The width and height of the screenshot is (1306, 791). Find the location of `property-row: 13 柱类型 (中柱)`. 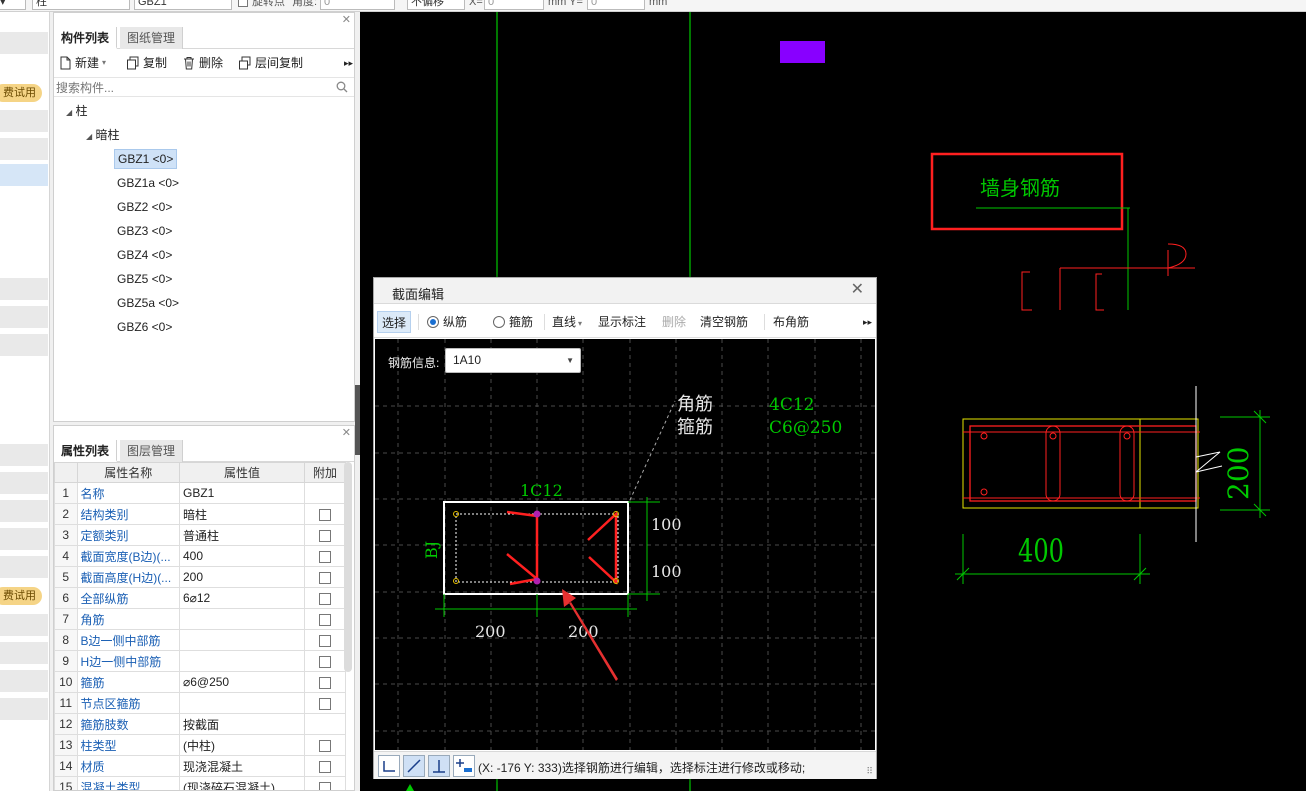

property-row: 13 柱类型 (中柱) is located at coordinates (200, 745).